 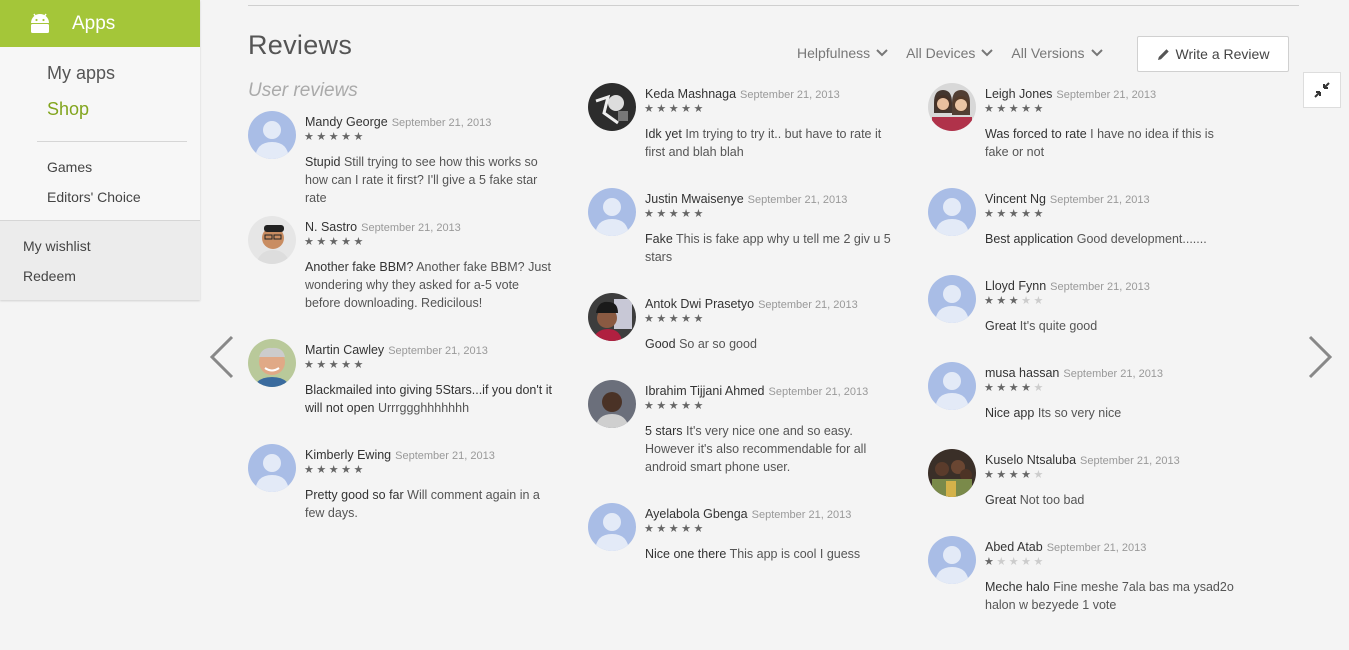 What do you see at coordinates (100, 249) in the screenshot?
I see `sidebar-item-my-wishlist: My wishlist` at bounding box center [100, 249].